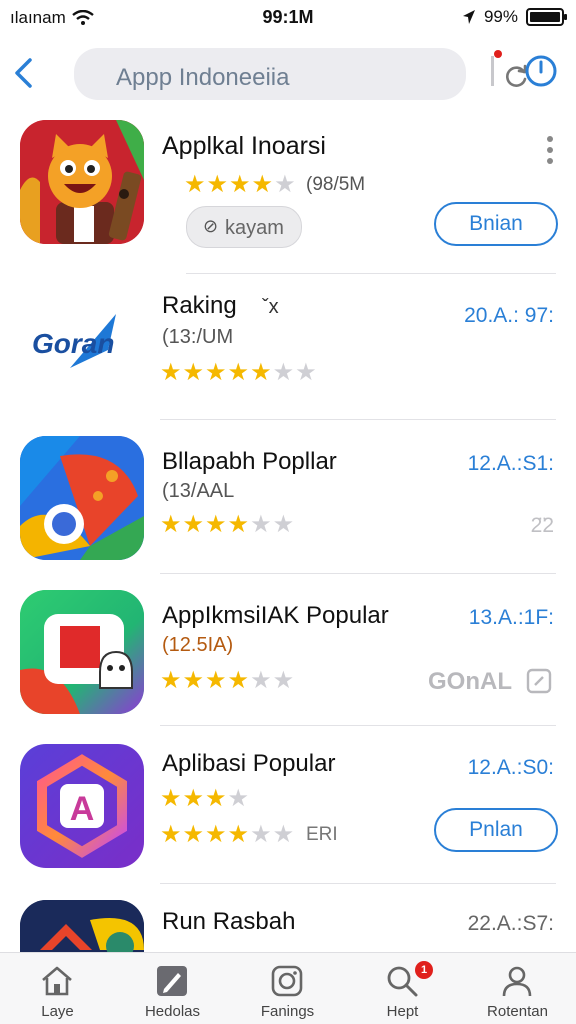 This screenshot has height=1024, width=576. I want to click on star-rating: ★★★★★★★, so click(239, 372).